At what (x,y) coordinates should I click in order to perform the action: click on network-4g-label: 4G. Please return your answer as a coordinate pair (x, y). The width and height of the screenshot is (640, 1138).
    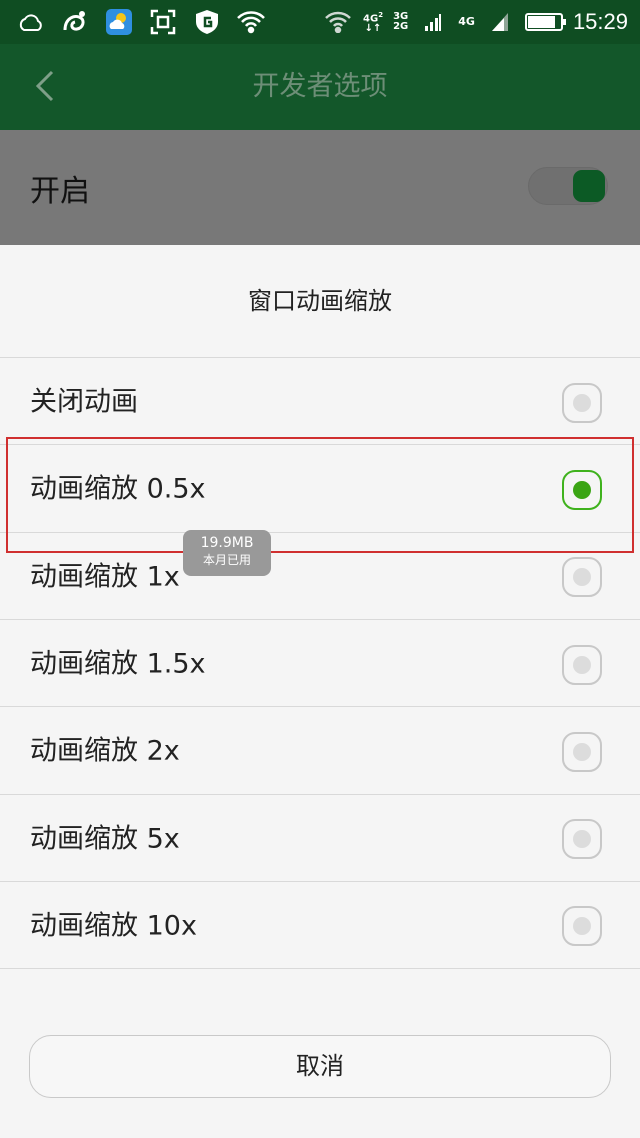
    Looking at the image, I should click on (466, 21).